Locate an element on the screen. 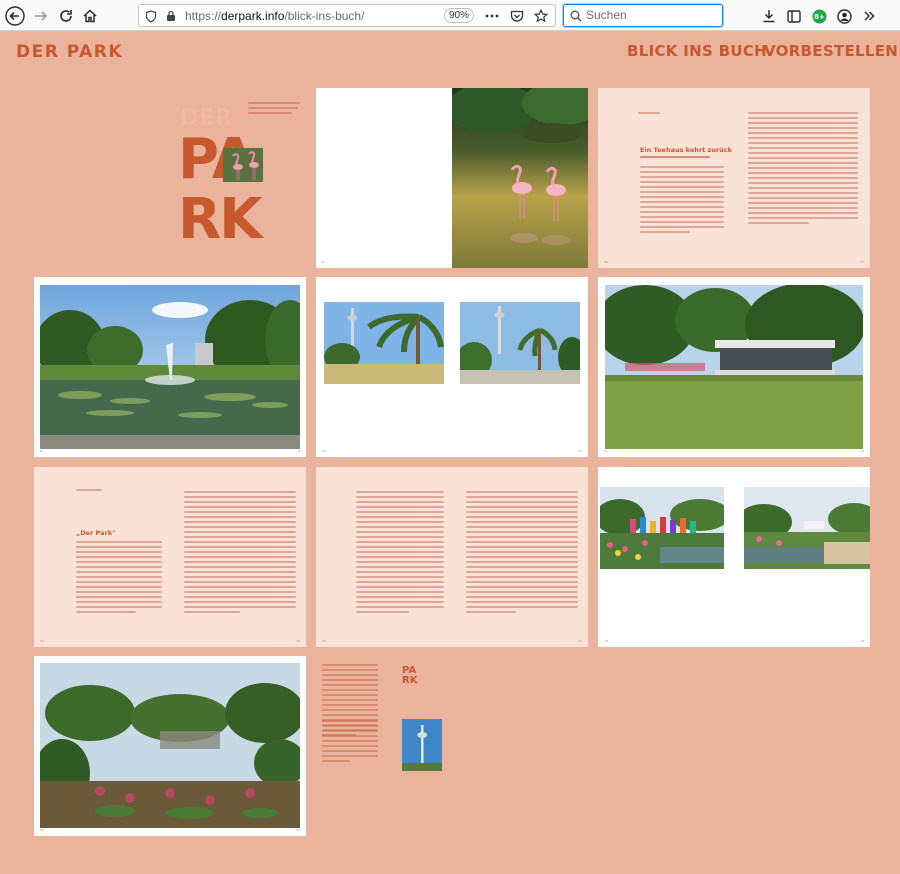 The width and height of the screenshot is (900, 874). forward-button is located at coordinates (41, 16).